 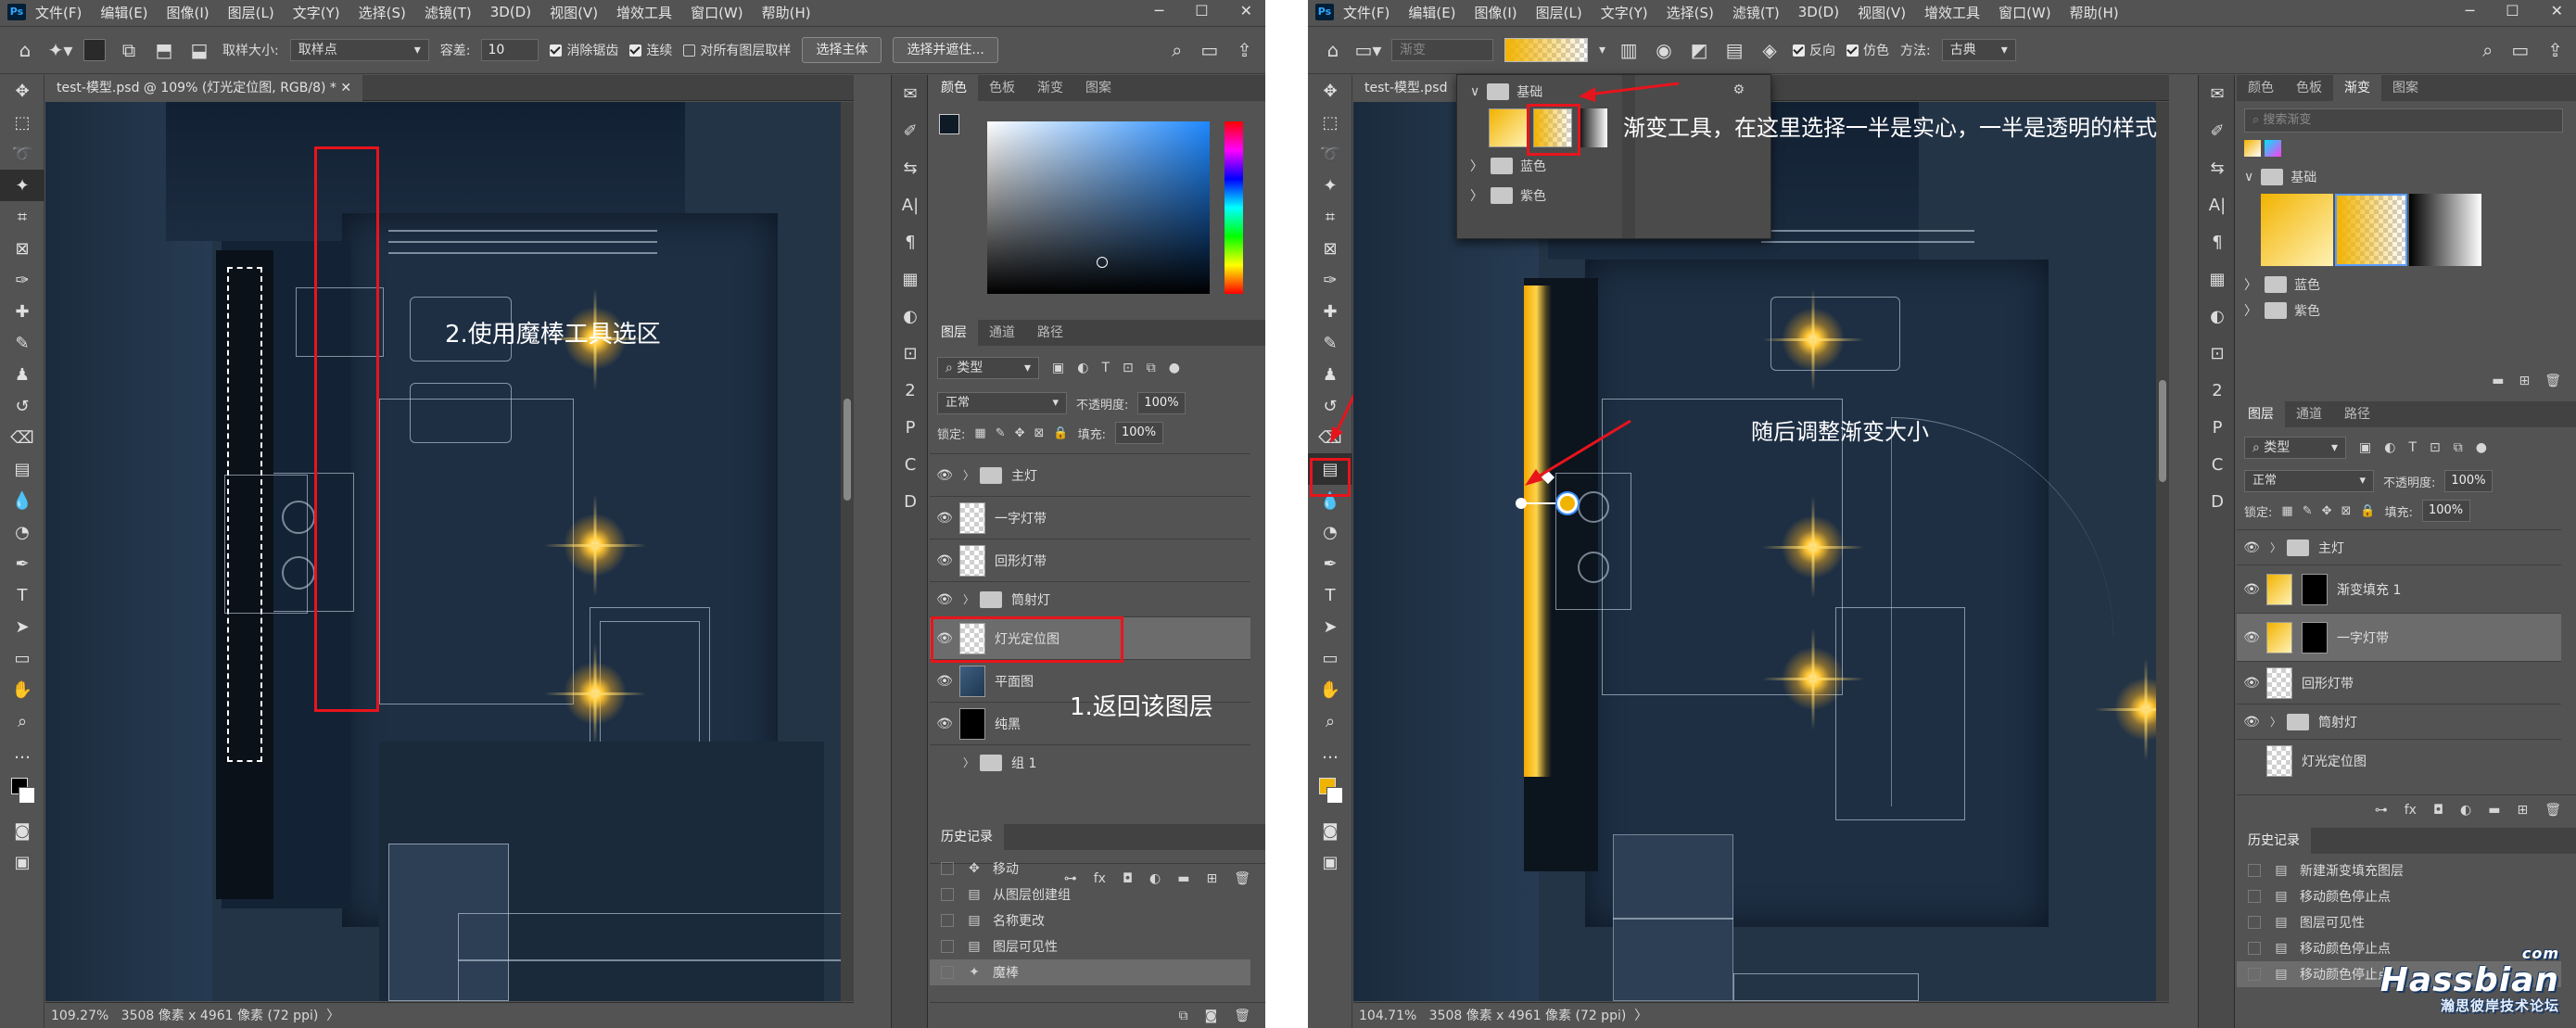 What do you see at coordinates (2411, 810) in the screenshot?
I see `fx-icon: fx` at bounding box center [2411, 810].